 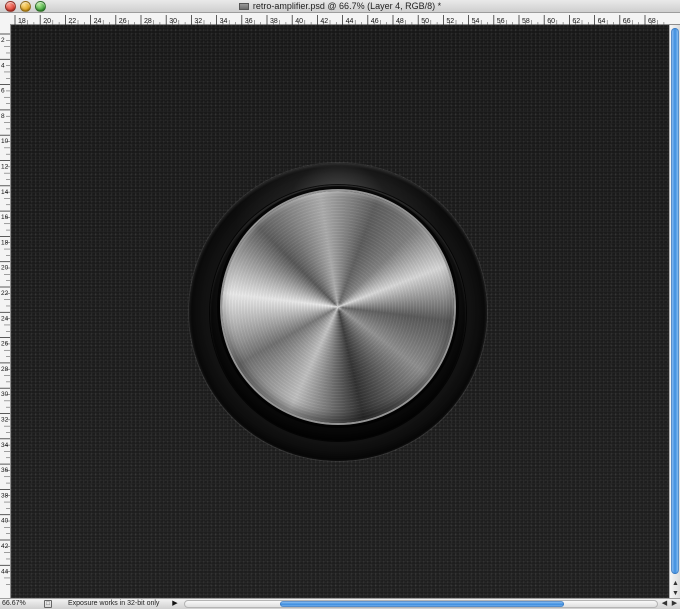 What do you see at coordinates (5, 521) in the screenshot?
I see `left-ruler-label: 40` at bounding box center [5, 521].